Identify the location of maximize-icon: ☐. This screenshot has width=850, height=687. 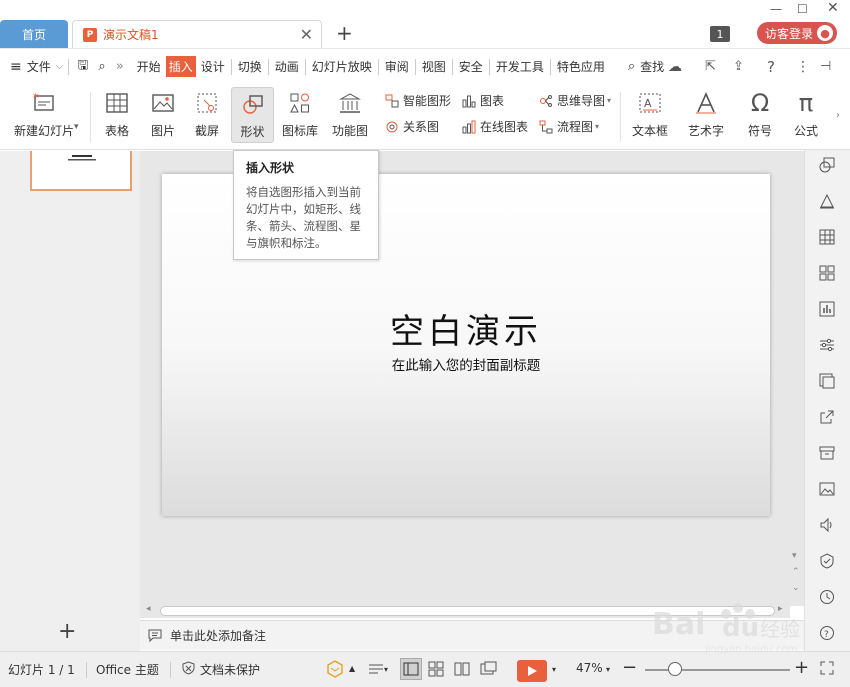
(802, 9).